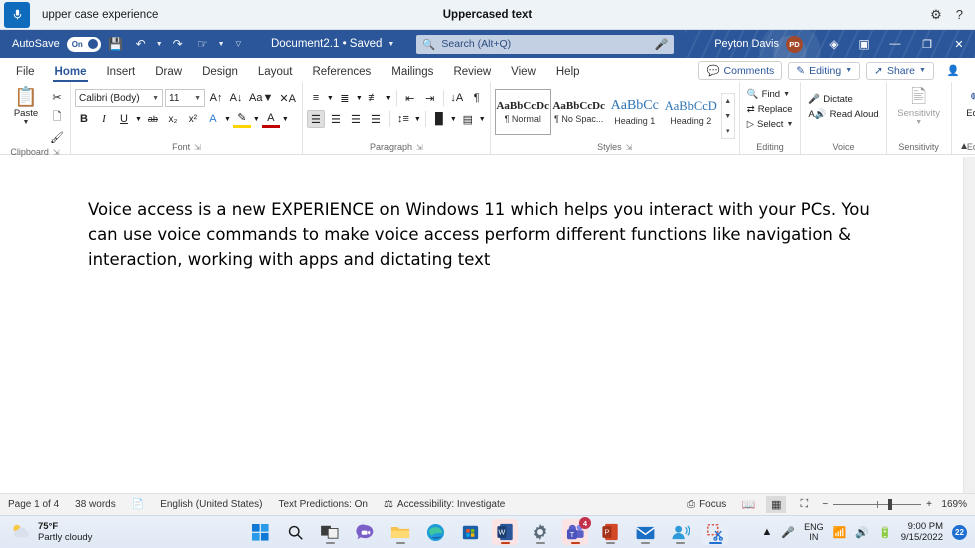 This screenshot has height=548, width=975. What do you see at coordinates (843, 99) in the screenshot?
I see `dictate-button: 🎤 Dictate` at bounding box center [843, 99].